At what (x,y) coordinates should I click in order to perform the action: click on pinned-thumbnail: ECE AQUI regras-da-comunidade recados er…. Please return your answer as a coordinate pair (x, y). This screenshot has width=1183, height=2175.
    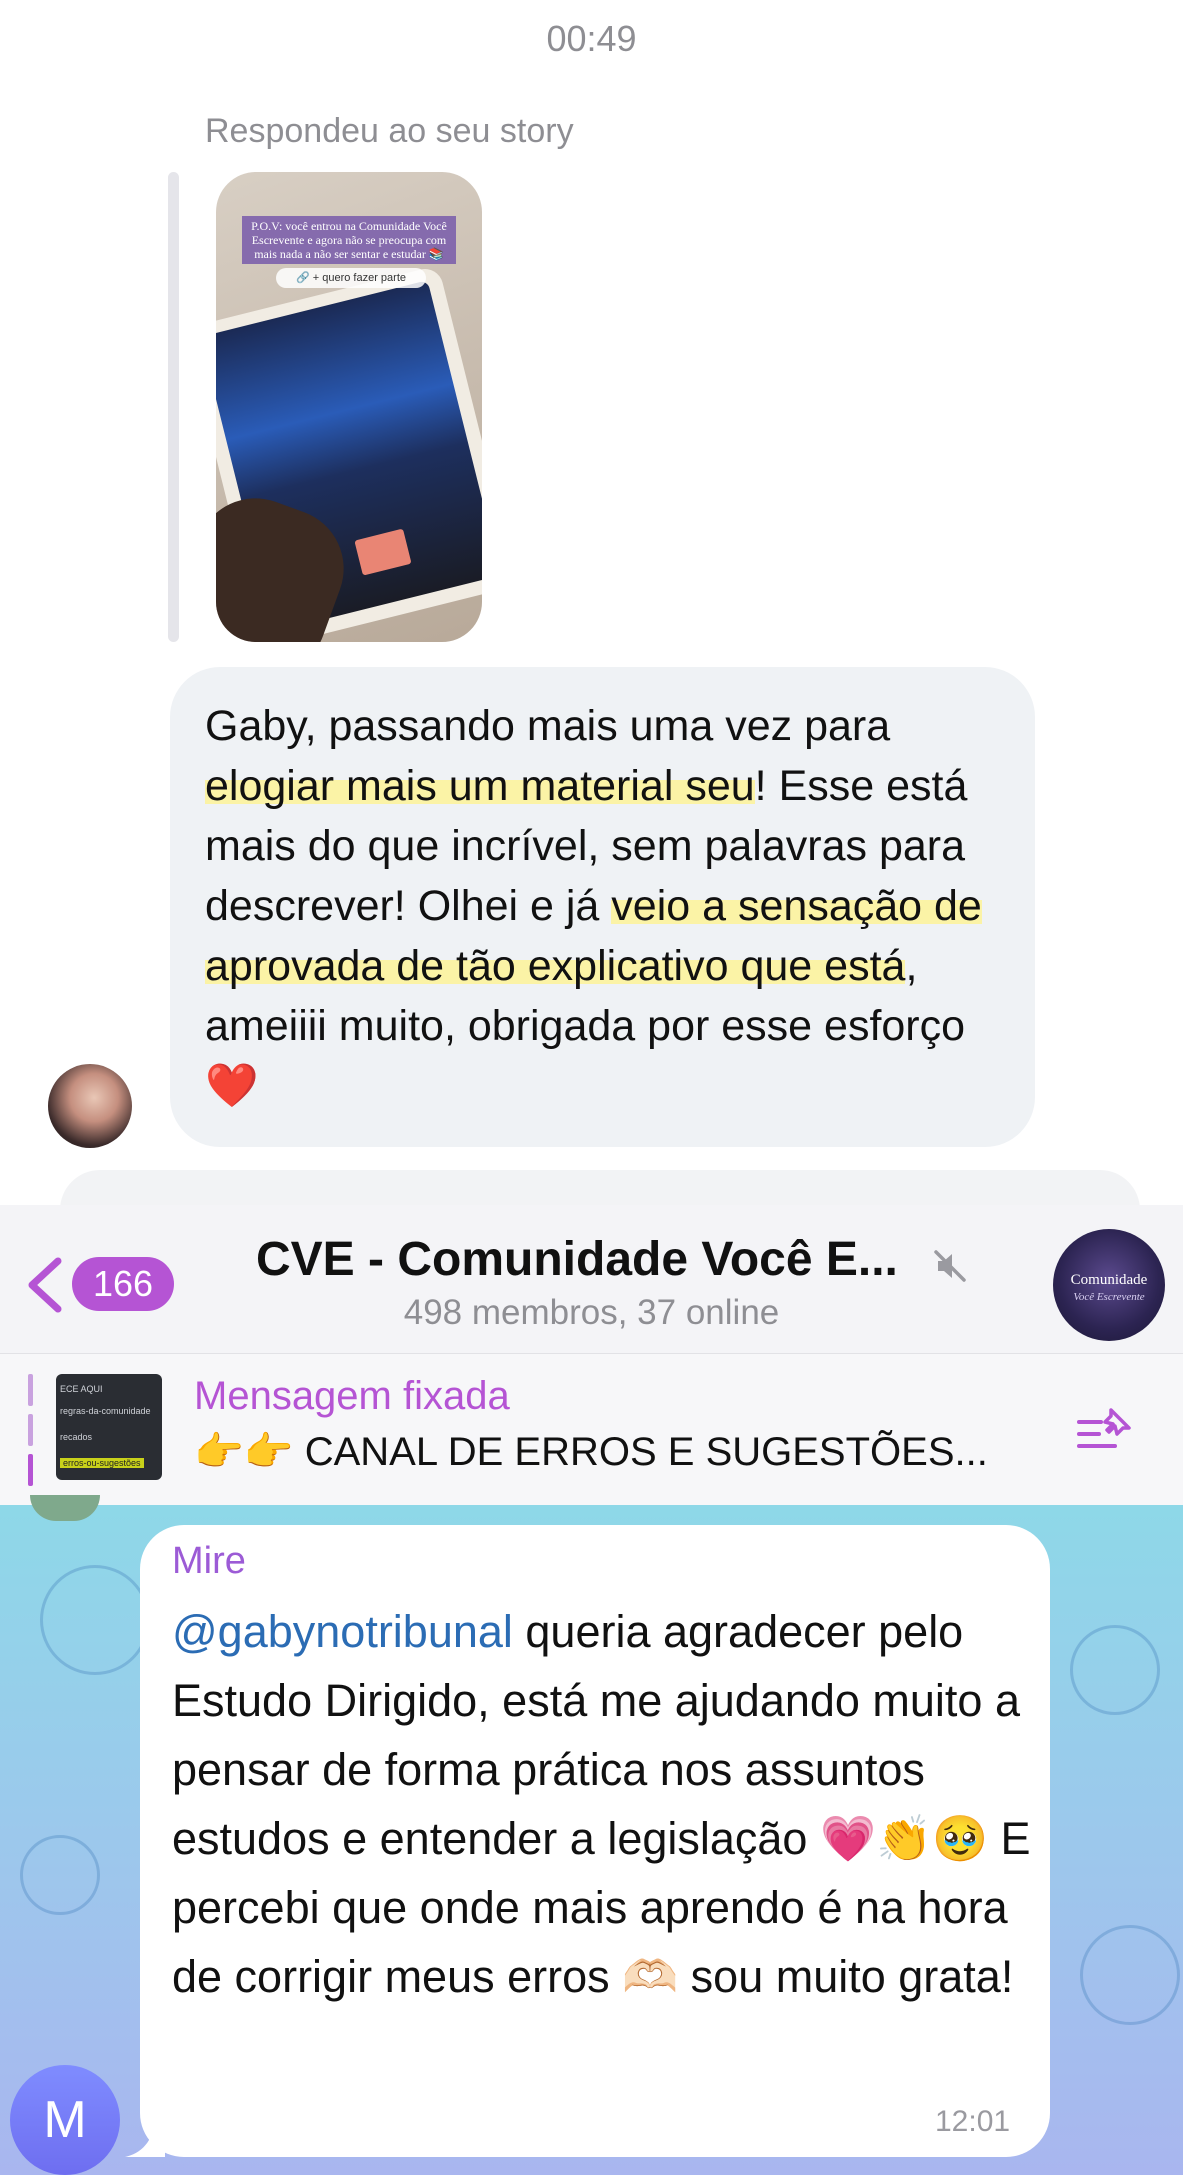
    Looking at the image, I should click on (109, 1427).